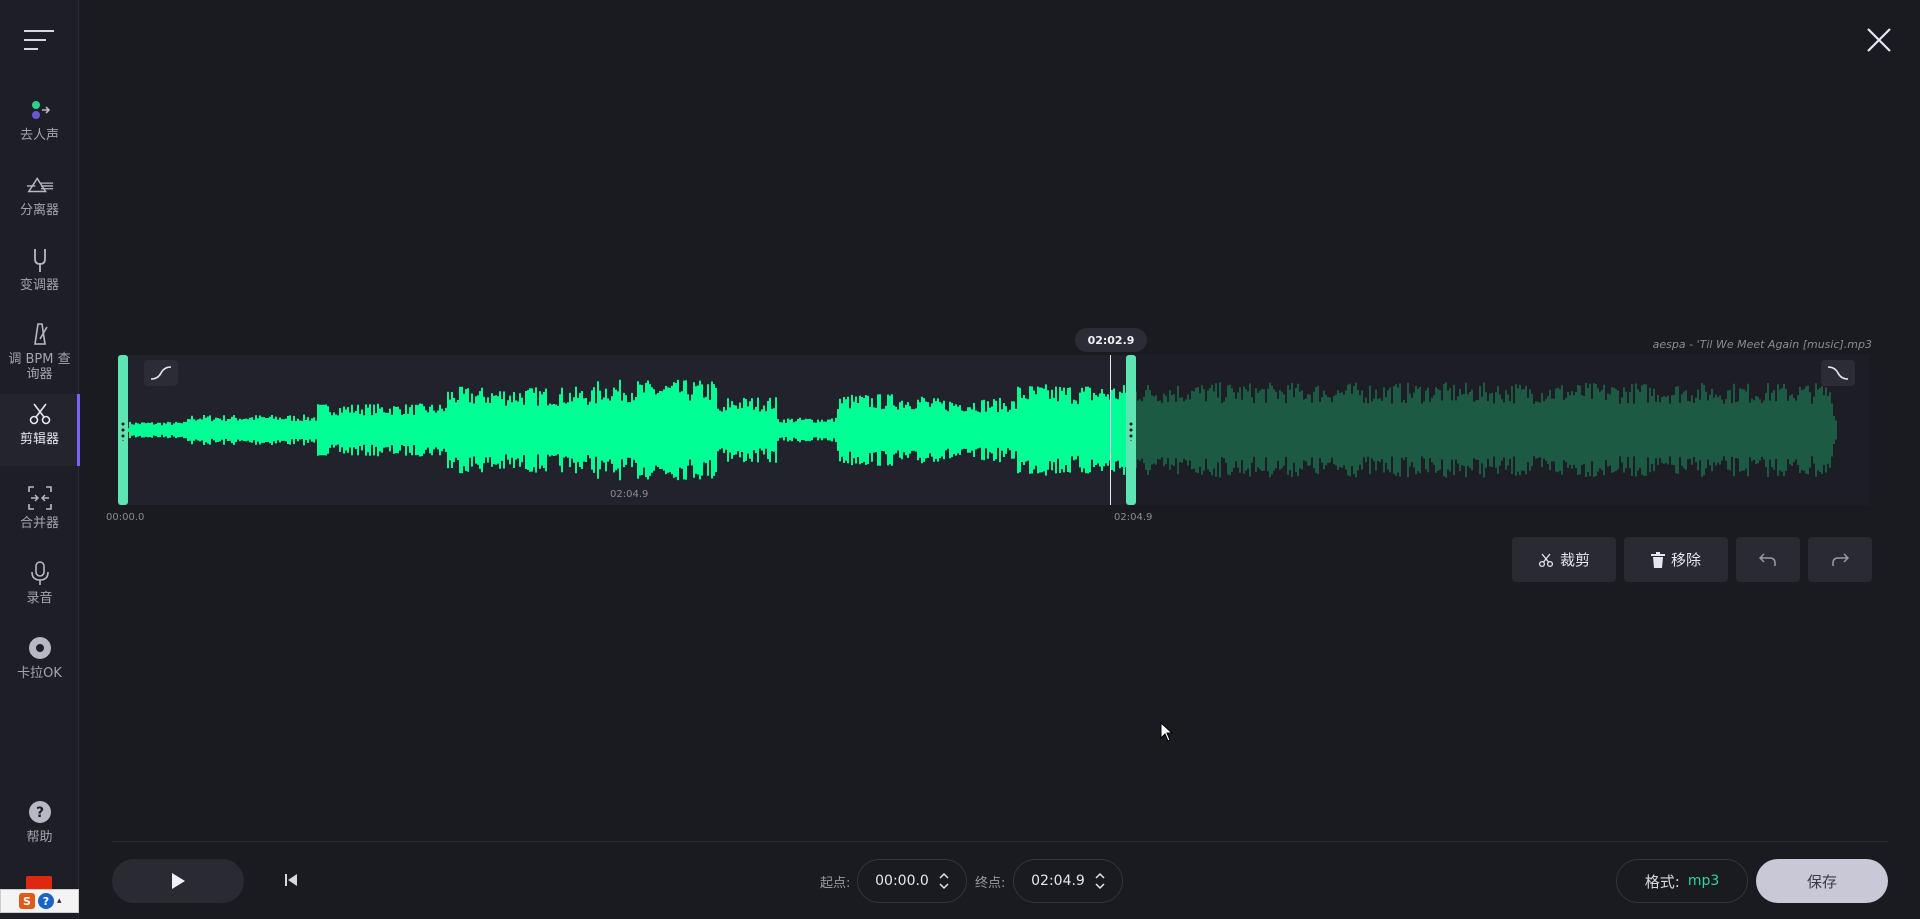  What do you see at coordinates (1822, 881) in the screenshot?
I see `save-button: 保存` at bounding box center [1822, 881].